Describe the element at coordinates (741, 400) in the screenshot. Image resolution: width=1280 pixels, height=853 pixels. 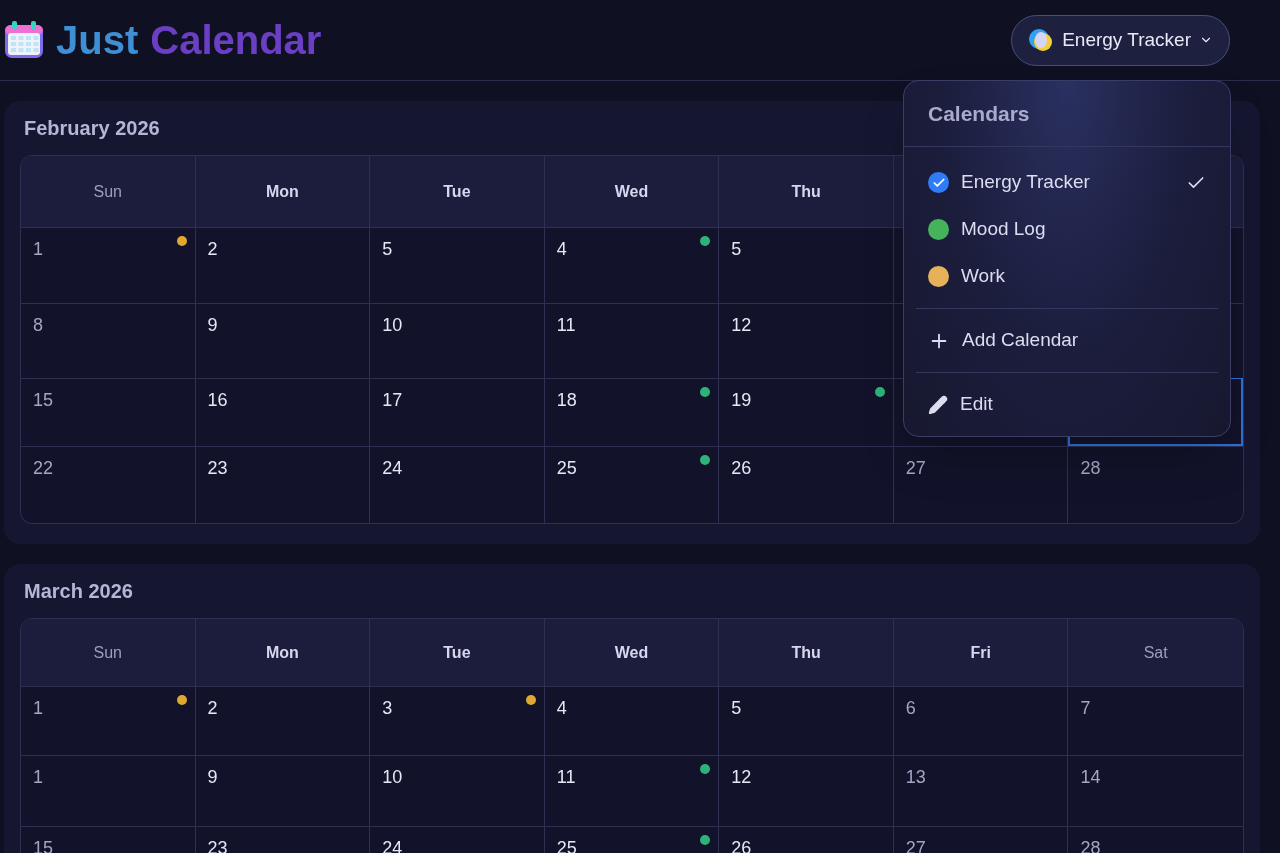
I see `day-number: 19` at that location.